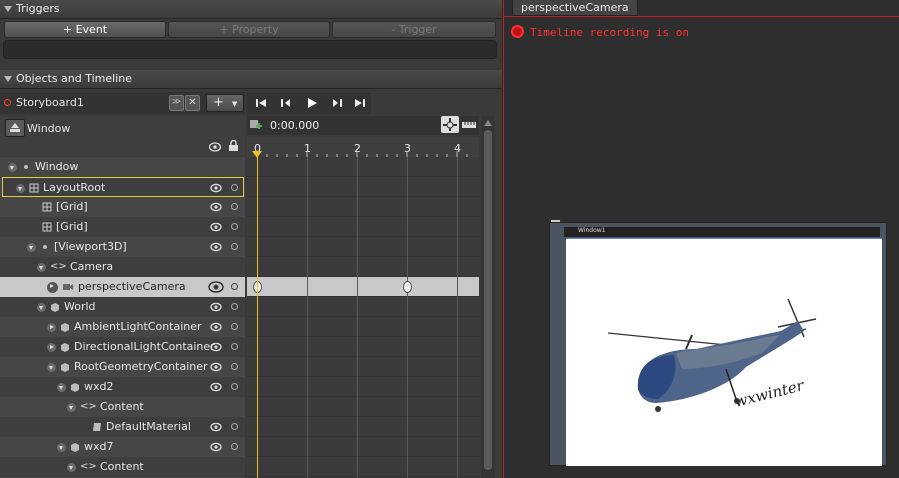 This screenshot has height=478, width=899. I want to click on tree-row-layoutroot: LayoutRoot, so click(123, 187).